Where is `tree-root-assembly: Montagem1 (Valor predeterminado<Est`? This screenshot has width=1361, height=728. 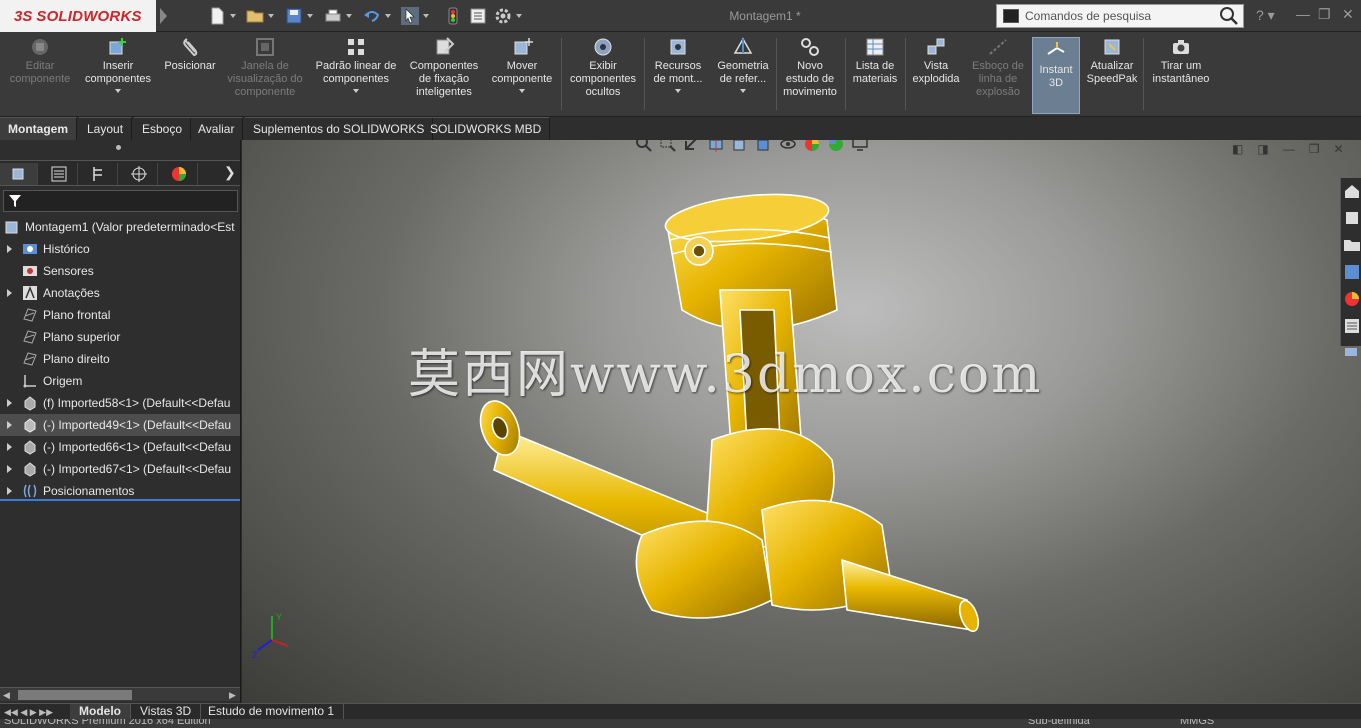
tree-root-assembly: Montagem1 (Valor predeterminado<Est is located at coordinates (120, 227).